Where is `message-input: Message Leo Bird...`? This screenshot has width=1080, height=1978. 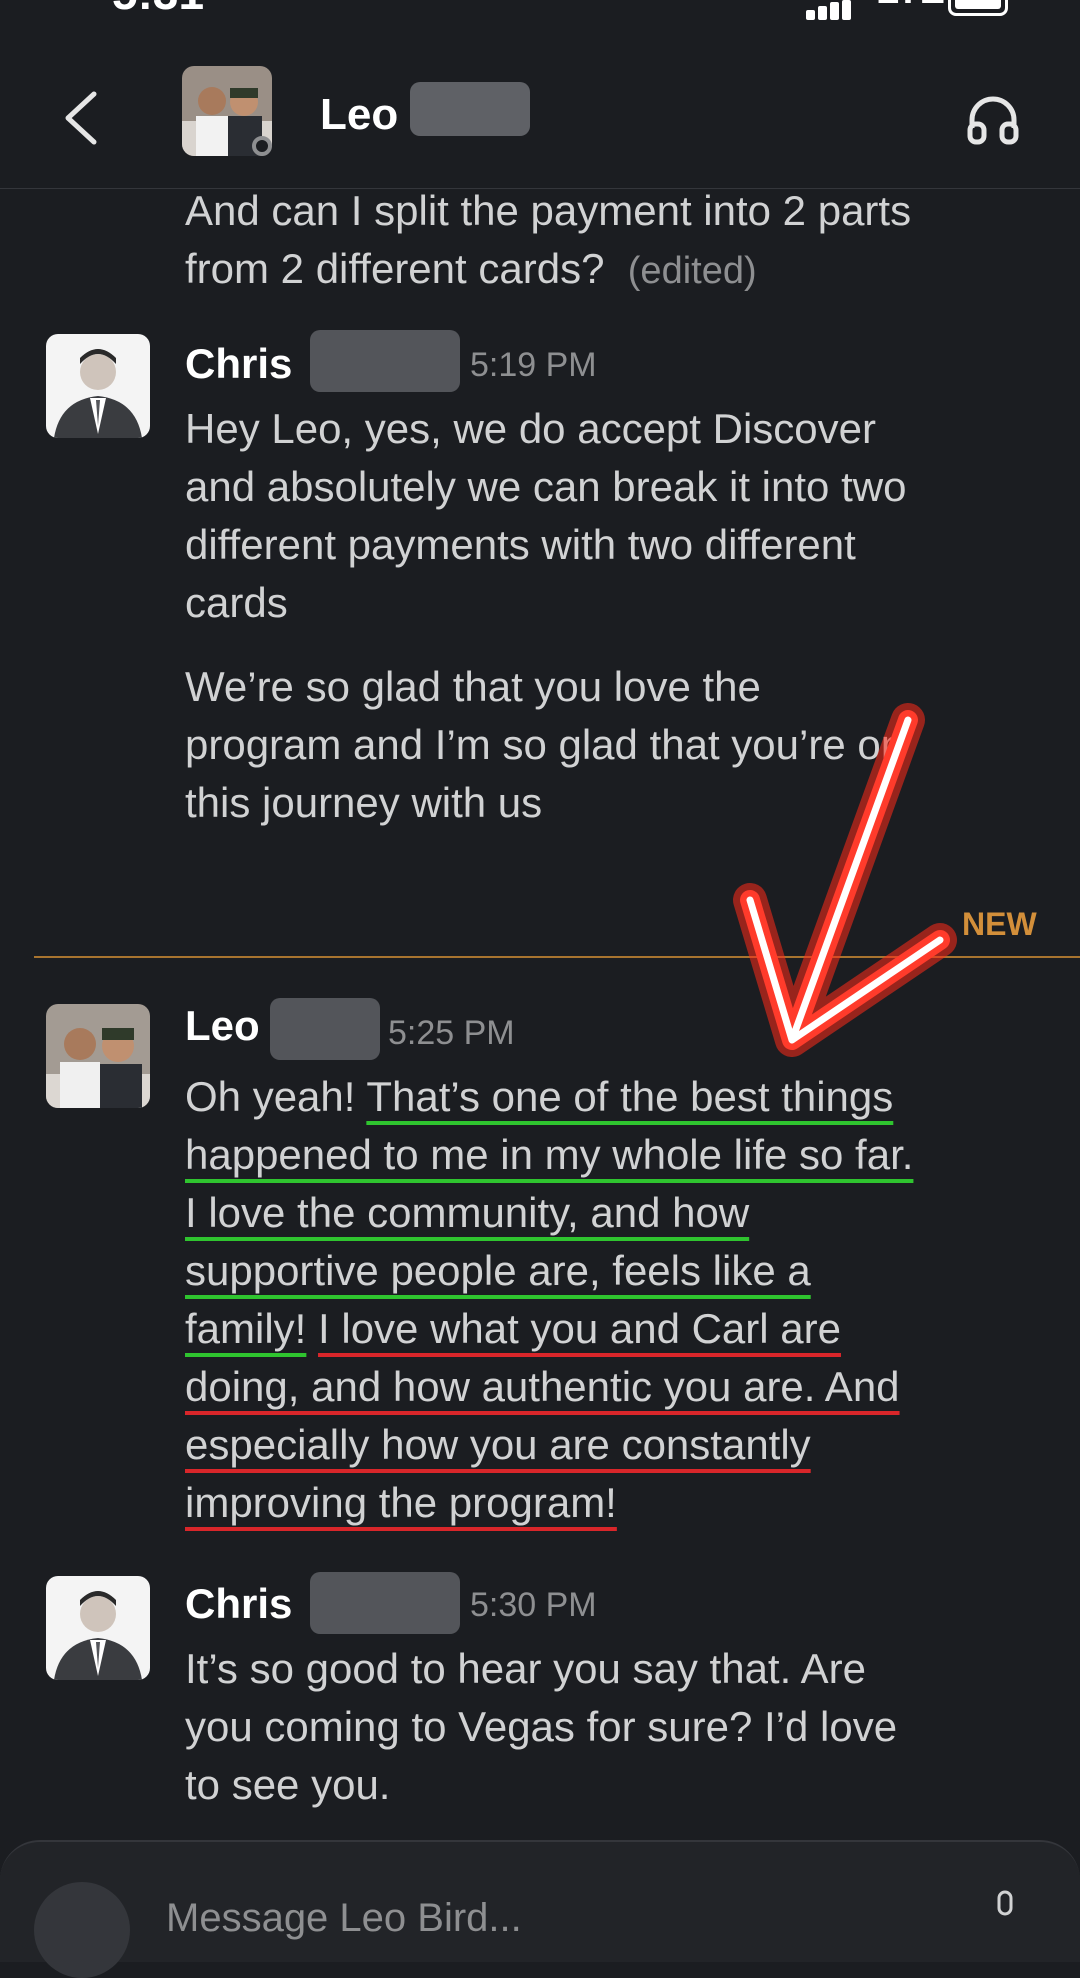 message-input: Message Leo Bird... is located at coordinates (344, 1918).